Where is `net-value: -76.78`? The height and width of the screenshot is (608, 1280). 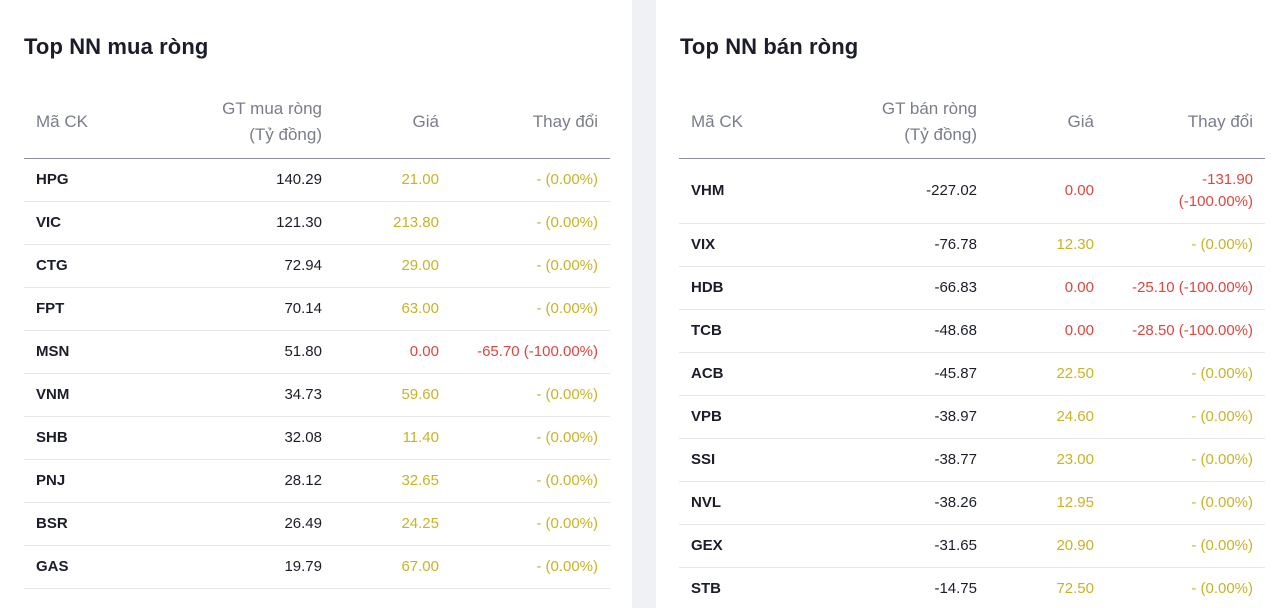
net-value: -76.78 is located at coordinates (909, 245).